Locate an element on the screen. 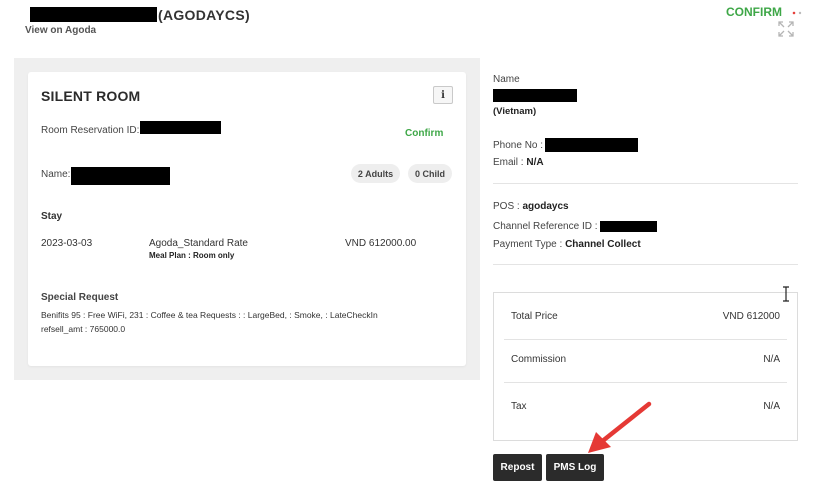 The width and height of the screenshot is (813, 496). room-status: Confirm is located at coordinates (424, 133).